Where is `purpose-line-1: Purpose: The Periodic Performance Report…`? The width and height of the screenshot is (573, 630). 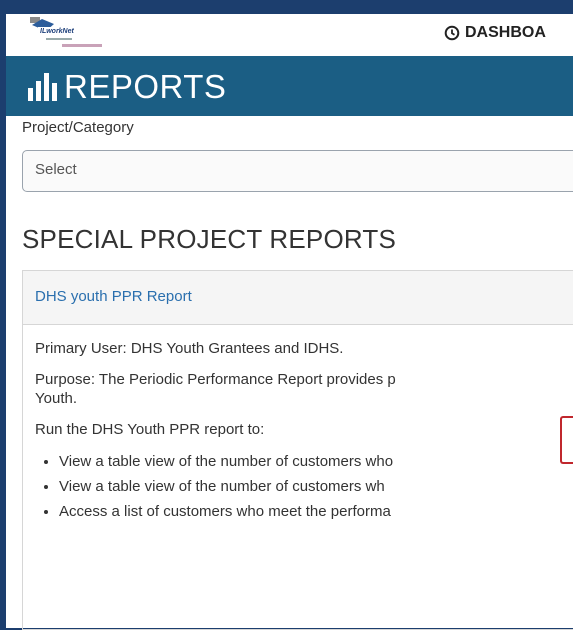
purpose-line-1: Purpose: The Periodic Performance Report… is located at coordinates (215, 379).